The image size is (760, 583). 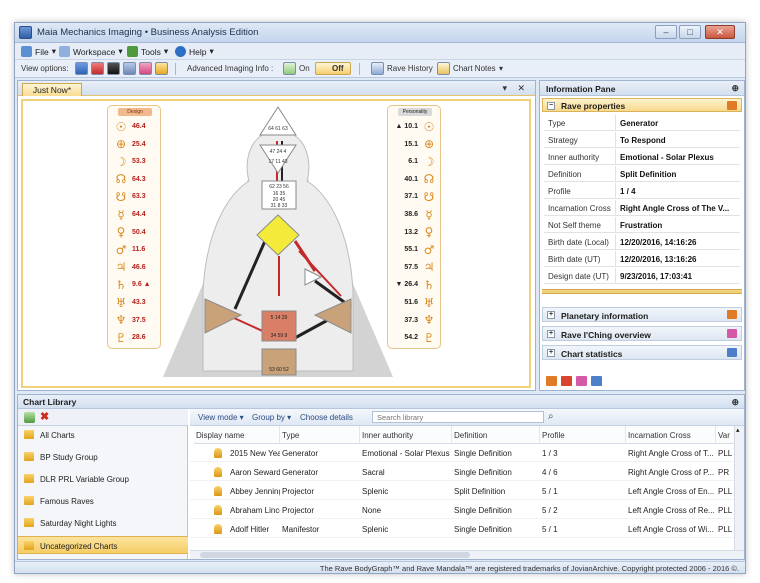 I want to click on advanced-on-label: On, so click(x=304, y=68).